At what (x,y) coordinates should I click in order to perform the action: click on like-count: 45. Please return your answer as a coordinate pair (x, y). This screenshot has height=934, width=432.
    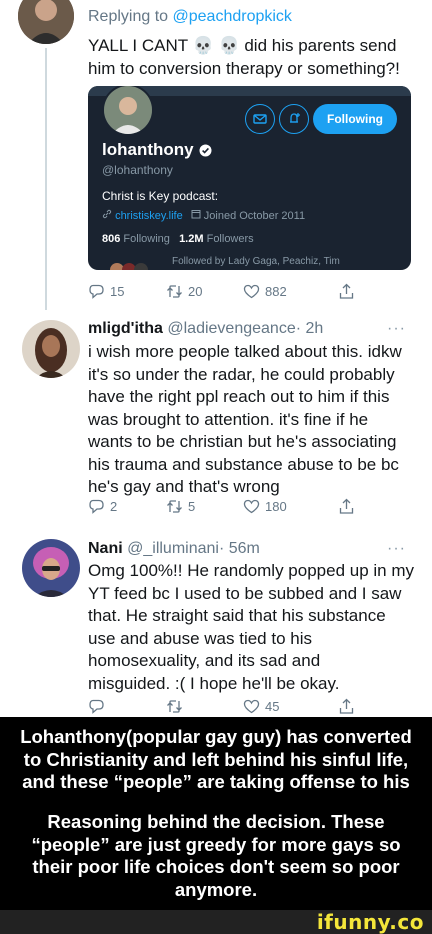
    Looking at the image, I should click on (272, 706).